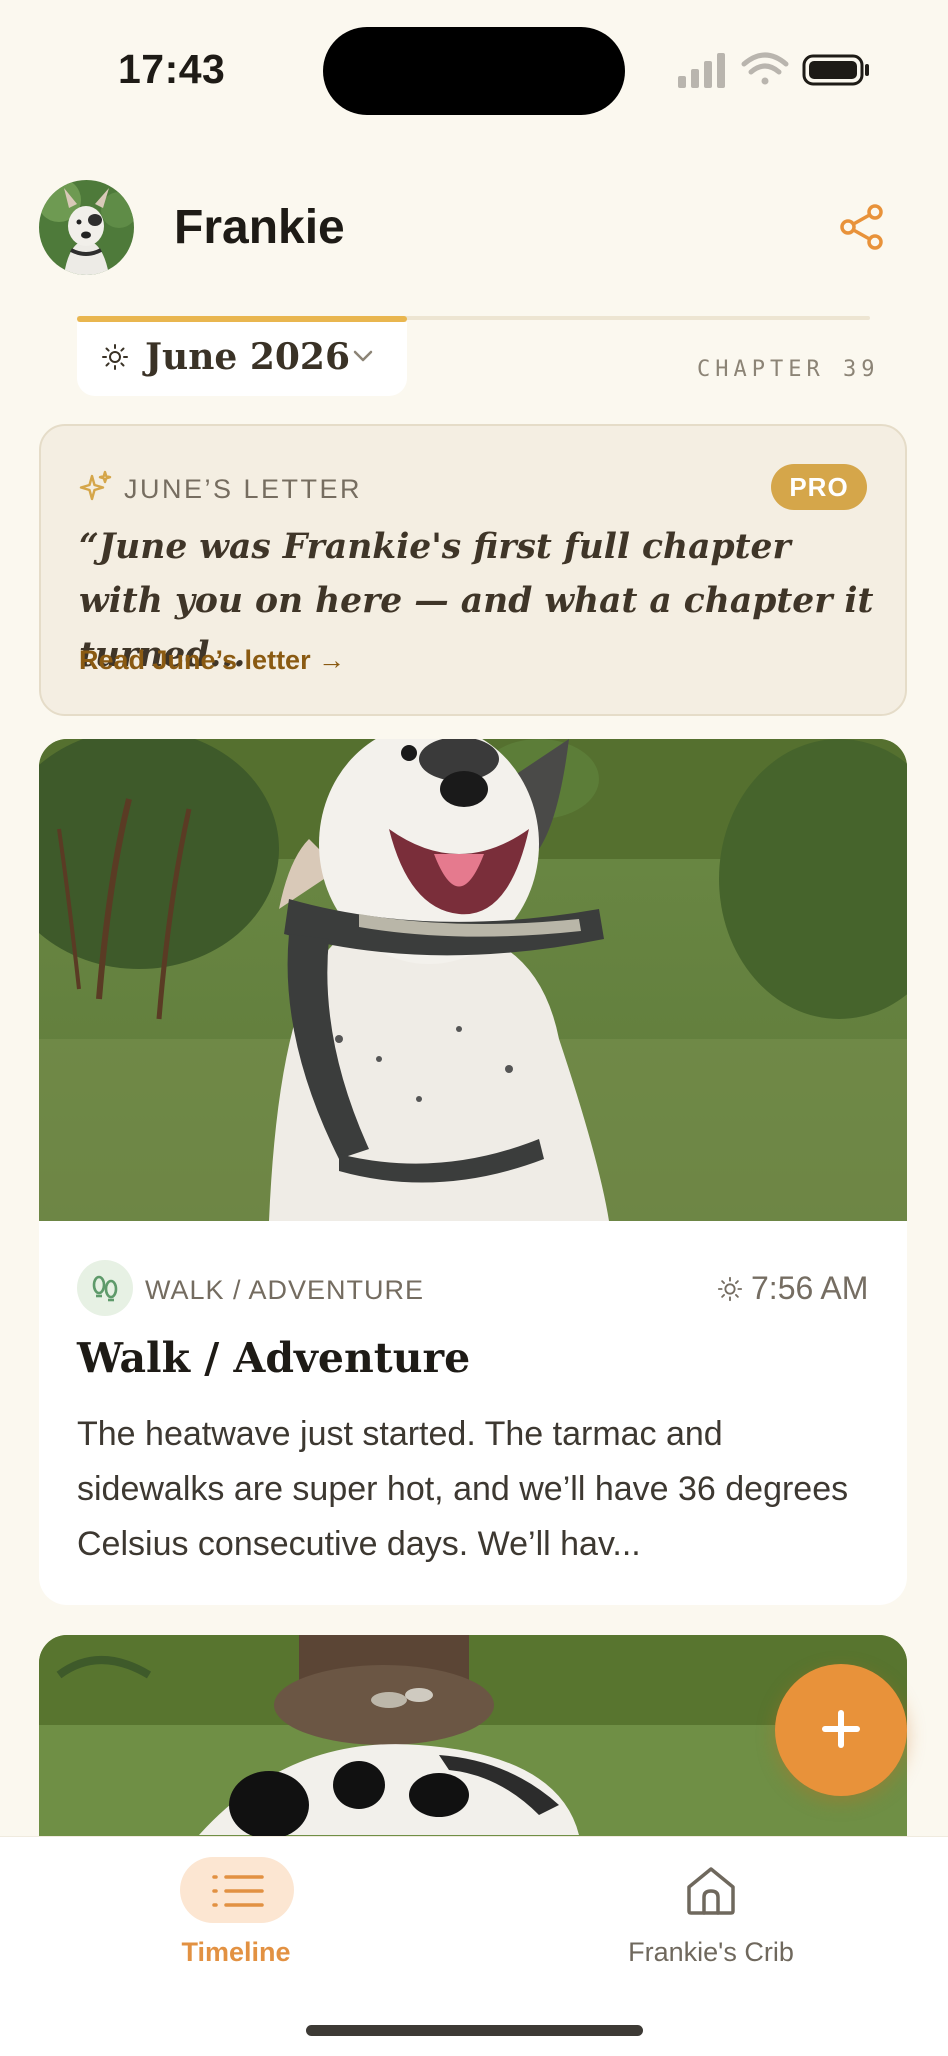  I want to click on sparkle-icon, so click(95, 485).